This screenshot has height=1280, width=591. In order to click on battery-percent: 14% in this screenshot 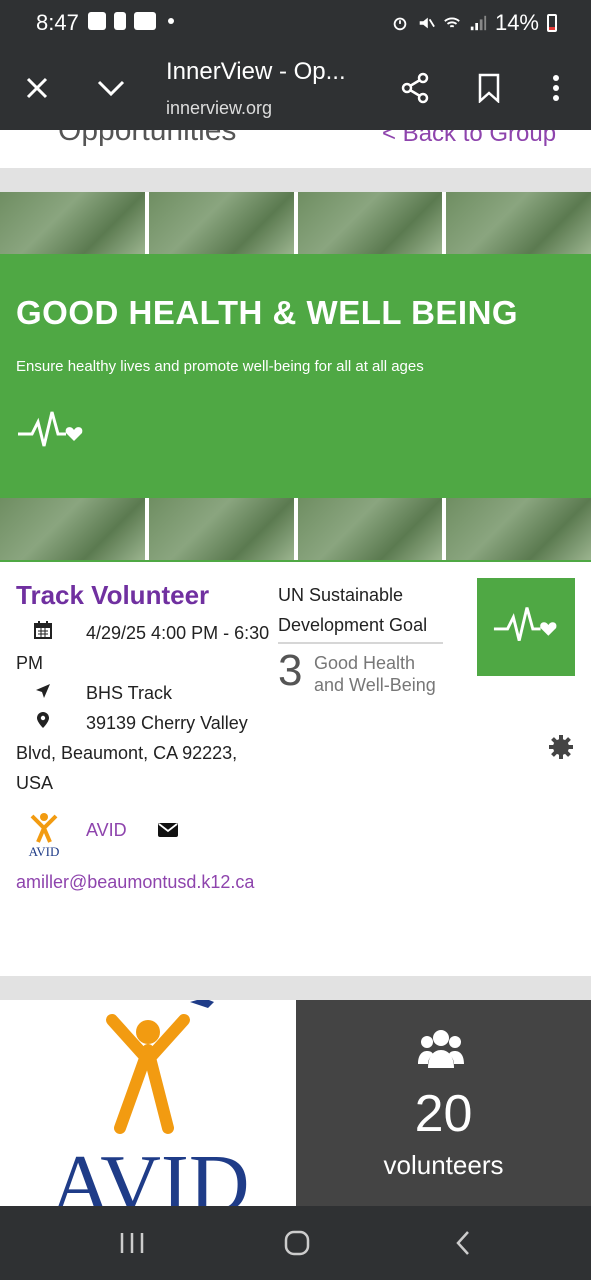, I will do `click(516, 22)`.